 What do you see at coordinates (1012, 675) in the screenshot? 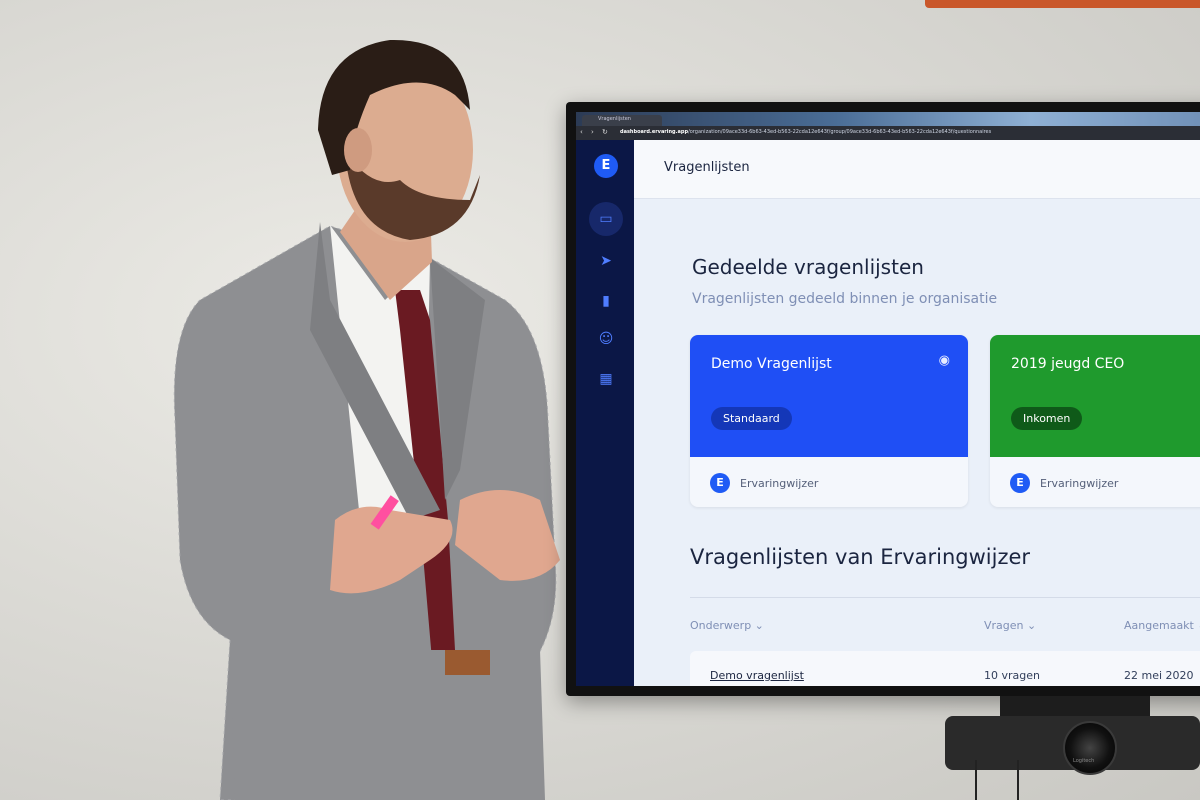
I see `row-questions: 10 vragen` at bounding box center [1012, 675].